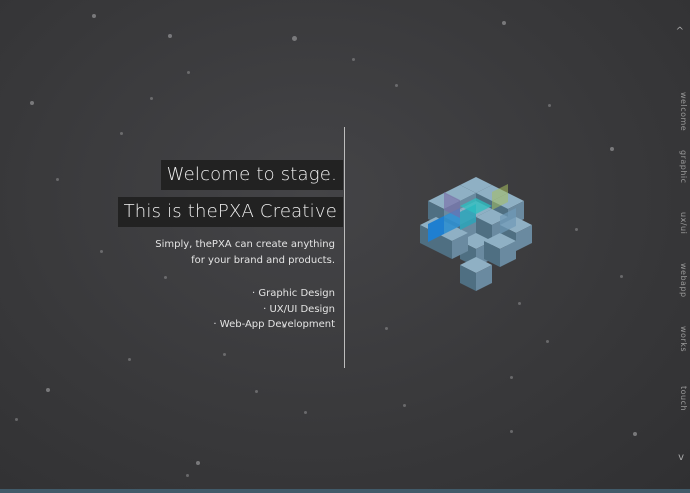 This screenshot has width=690, height=493. What do you see at coordinates (681, 398) in the screenshot?
I see `nav-item-touch: touch` at bounding box center [681, 398].